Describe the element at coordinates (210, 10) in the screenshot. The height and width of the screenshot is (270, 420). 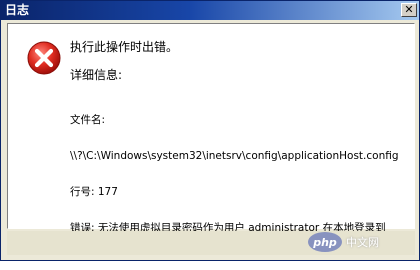
I see `title-bar: 日志 ✕` at that location.